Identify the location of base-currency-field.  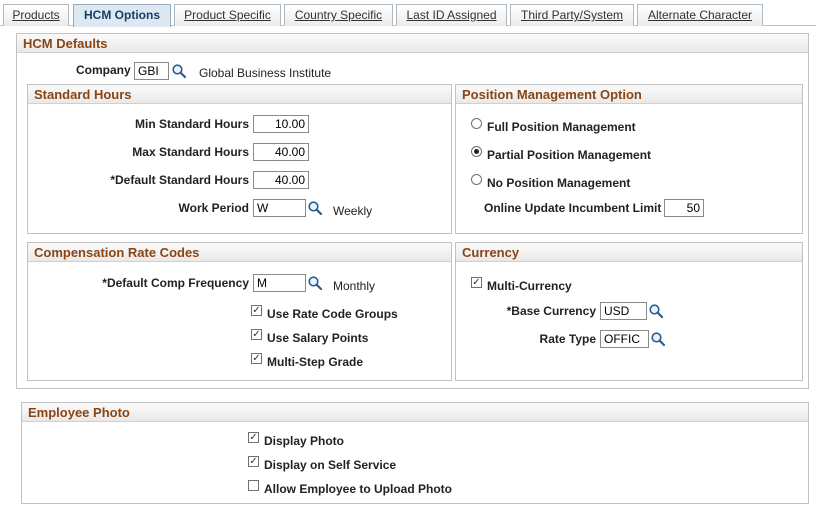
(623, 311).